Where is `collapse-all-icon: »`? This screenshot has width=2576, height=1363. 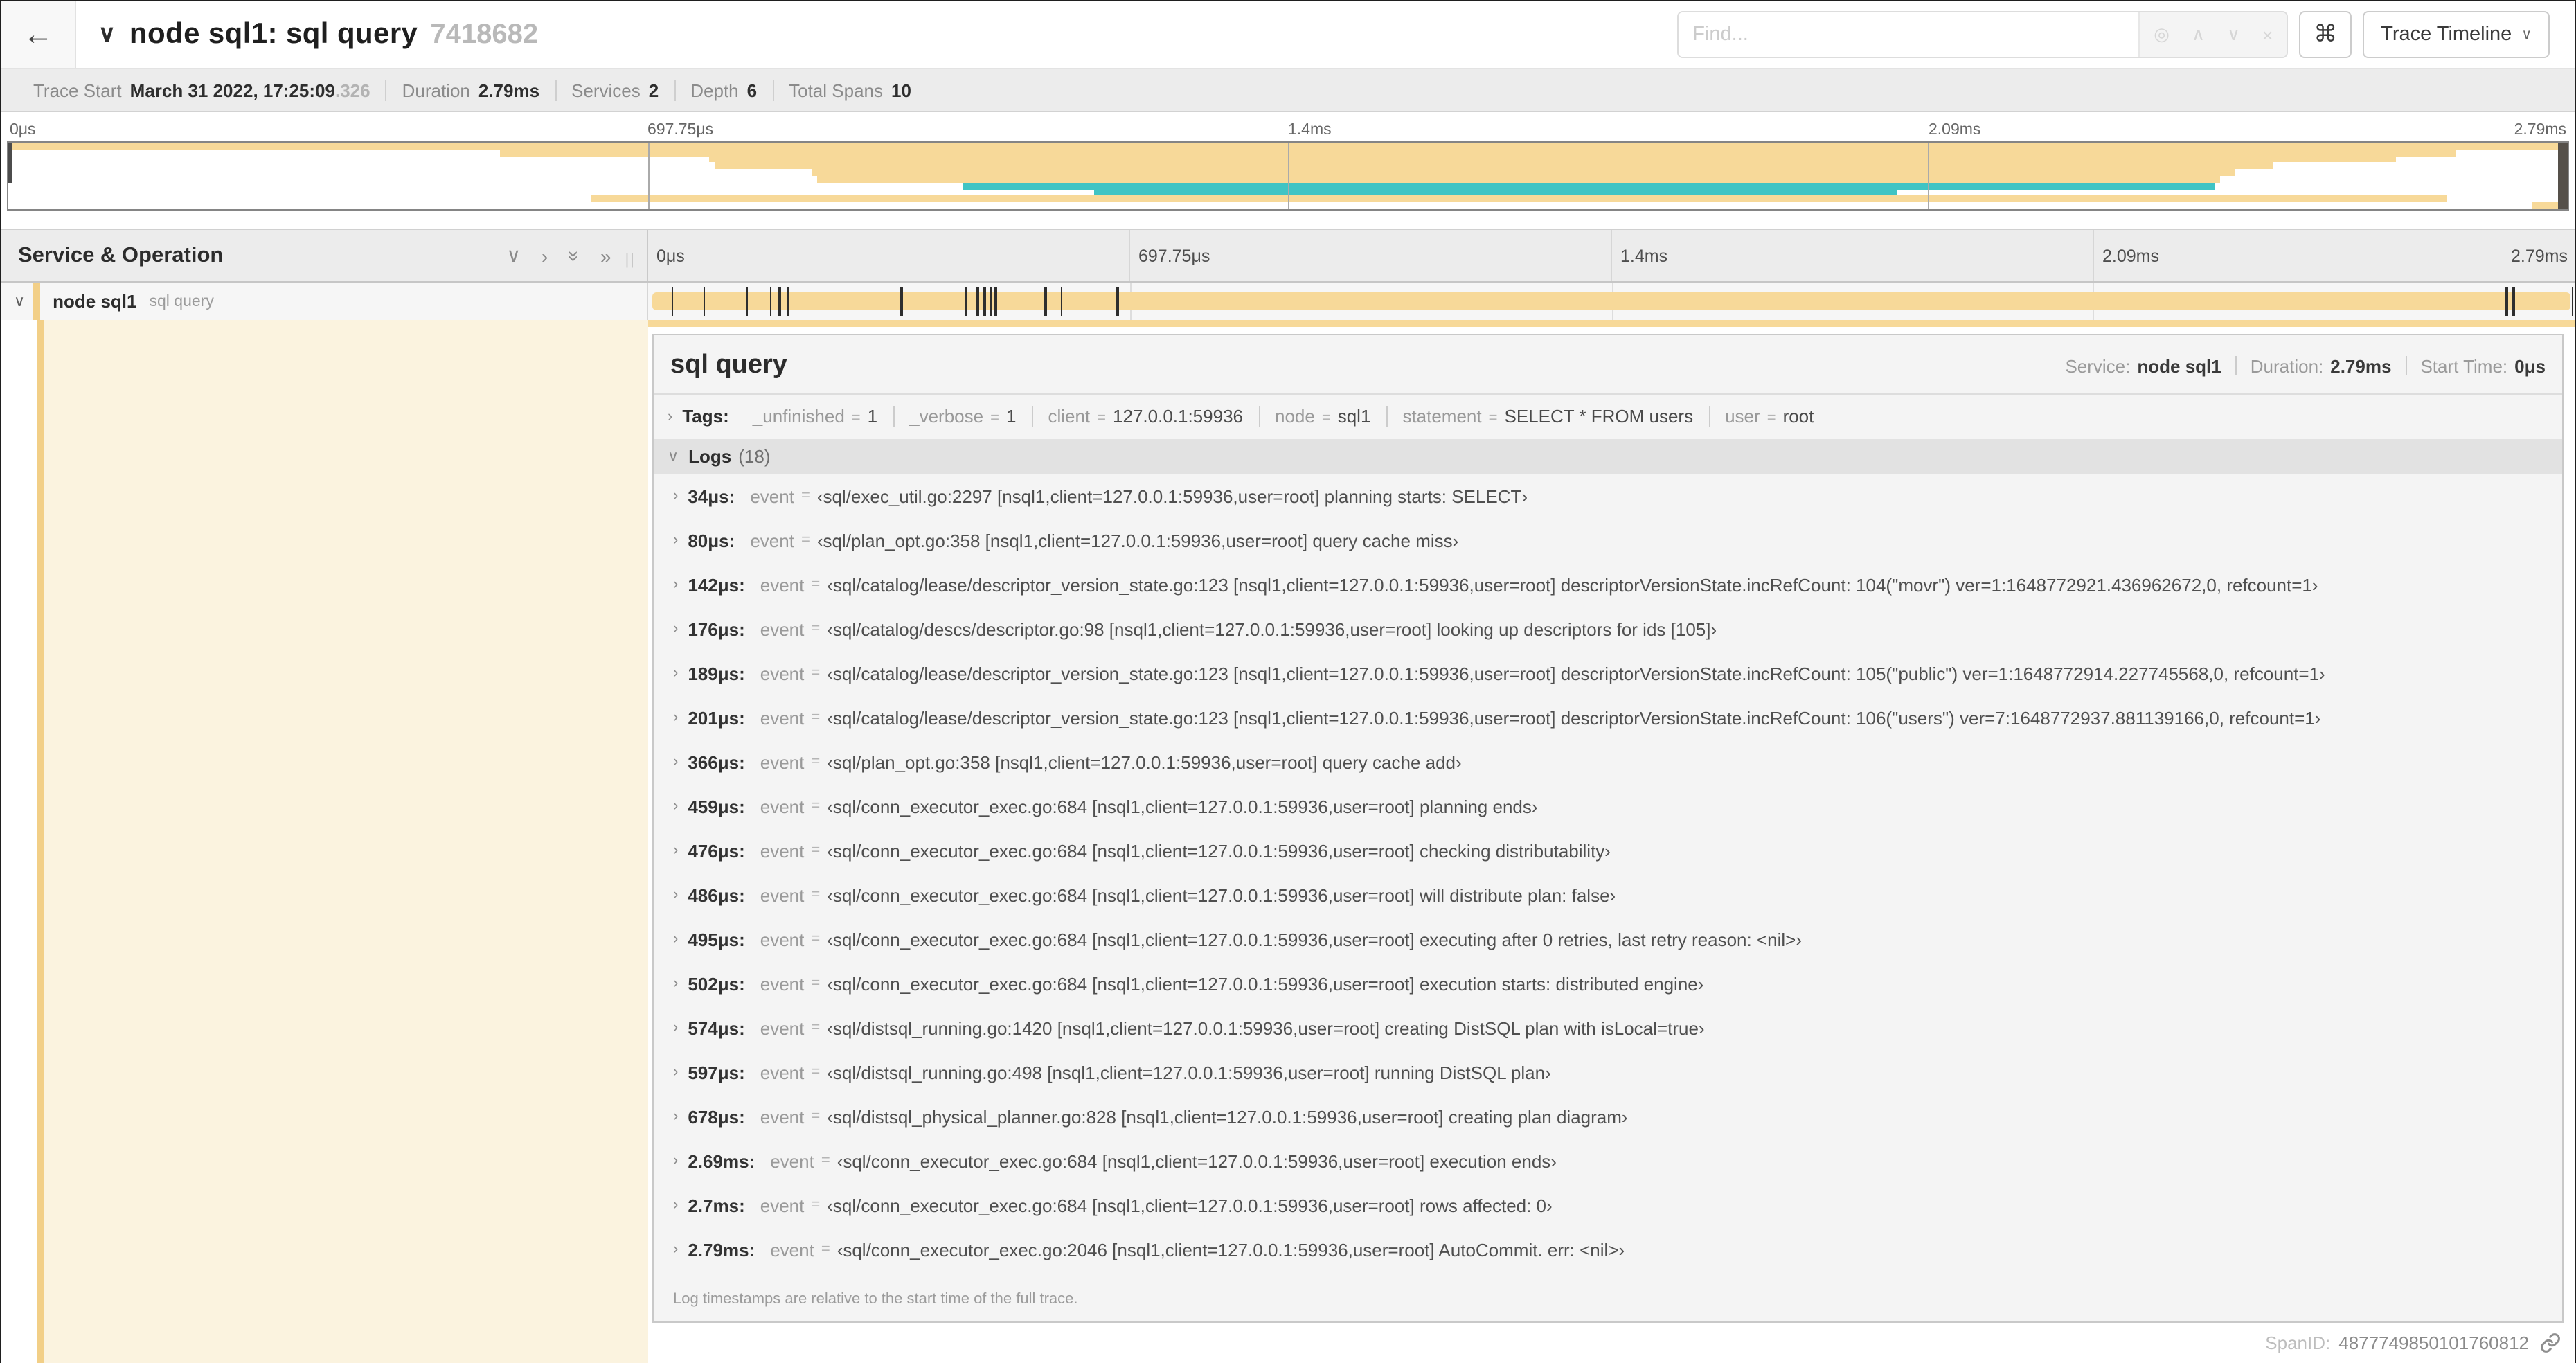
collapse-all-icon: » is located at coordinates (574, 256).